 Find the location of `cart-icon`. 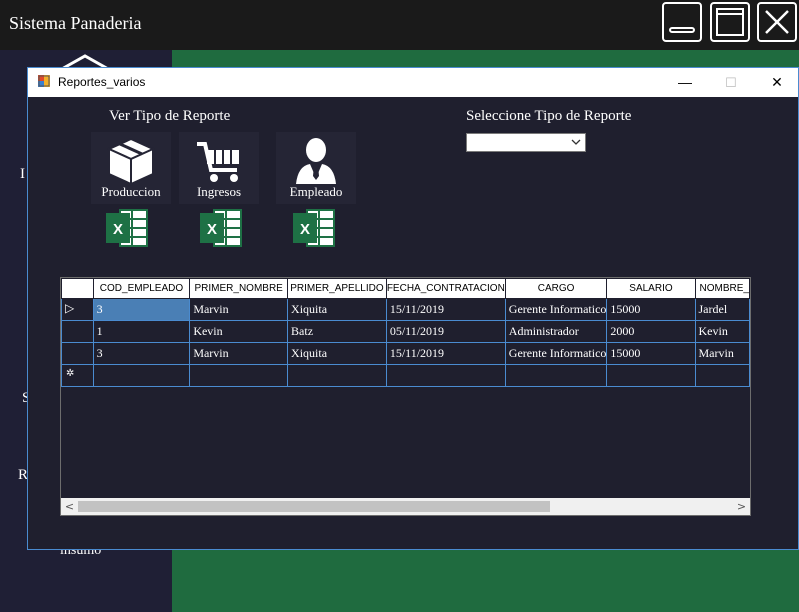

cart-icon is located at coordinates (218, 162).